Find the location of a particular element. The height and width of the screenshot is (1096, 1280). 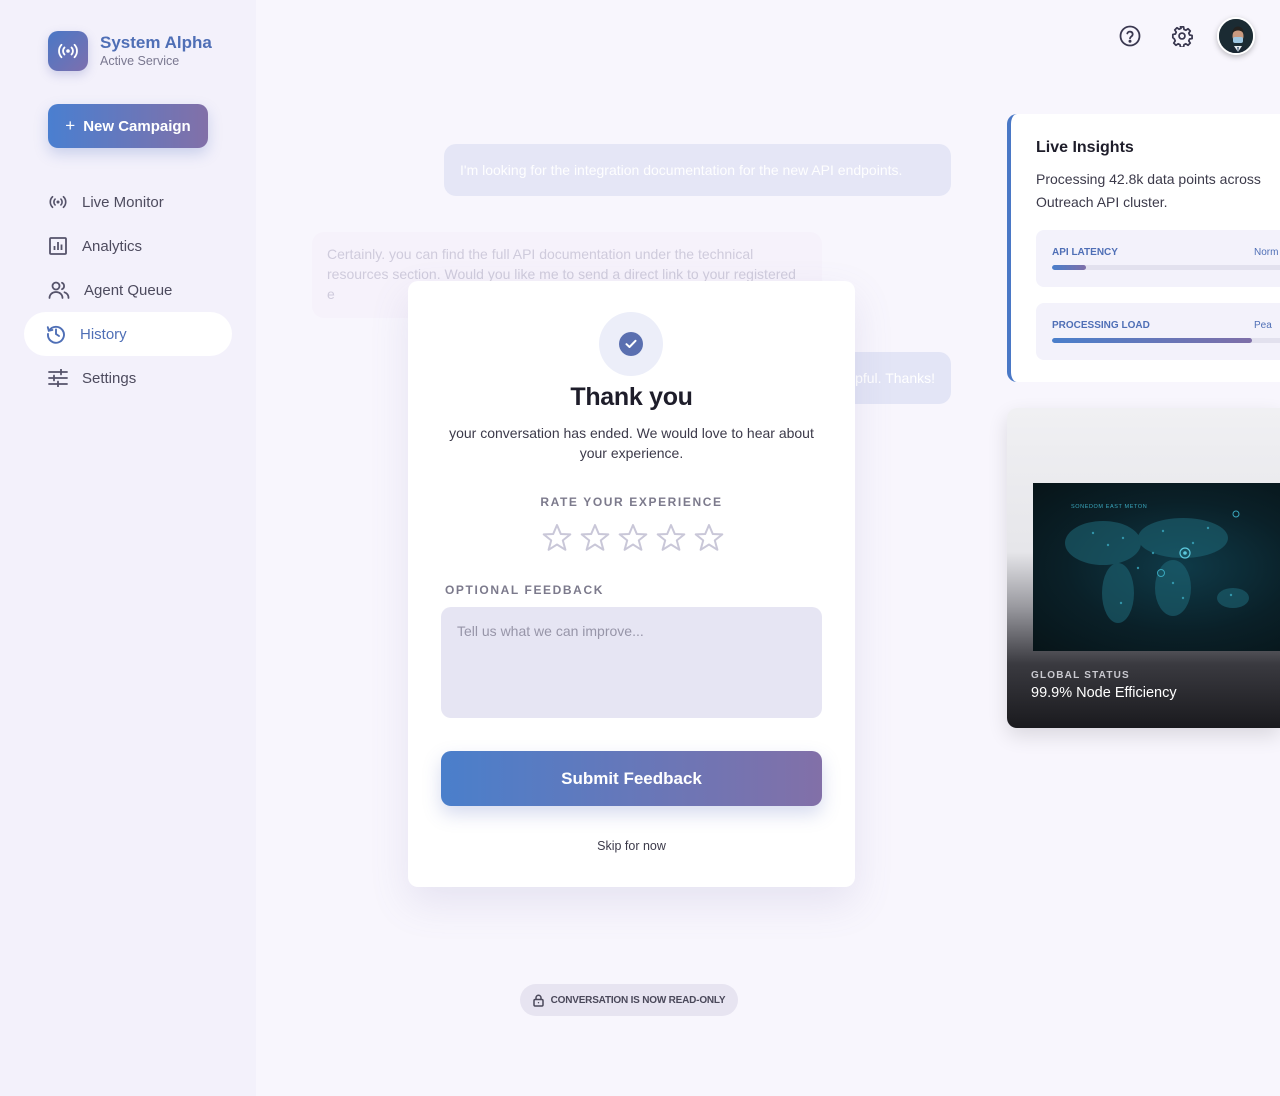

sidebar-item-label: Analytics is located at coordinates (112, 246).